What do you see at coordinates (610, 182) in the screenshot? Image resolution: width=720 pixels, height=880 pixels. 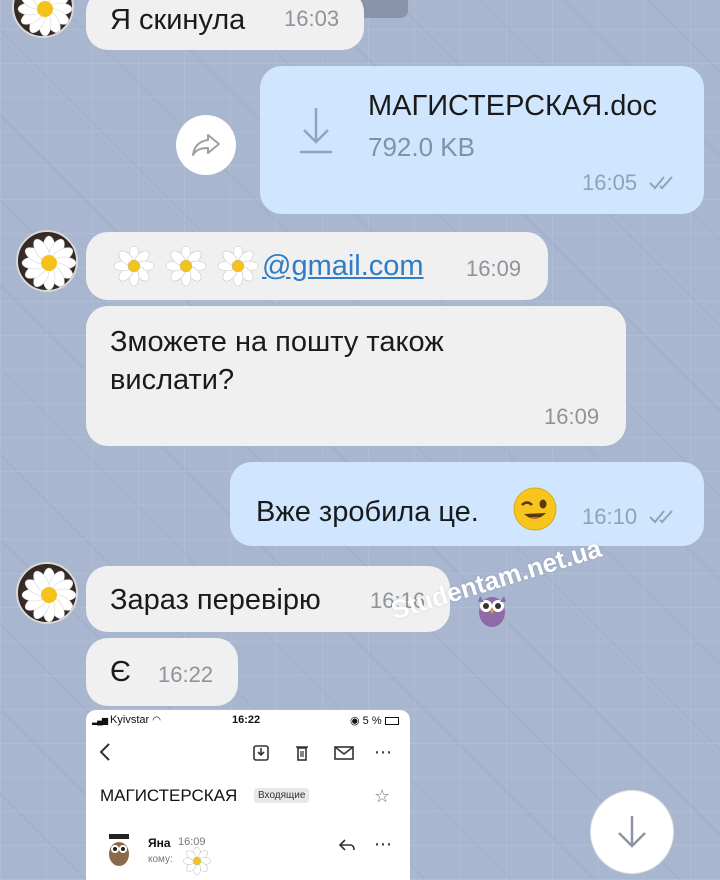 I see `message-time: 16:05` at bounding box center [610, 182].